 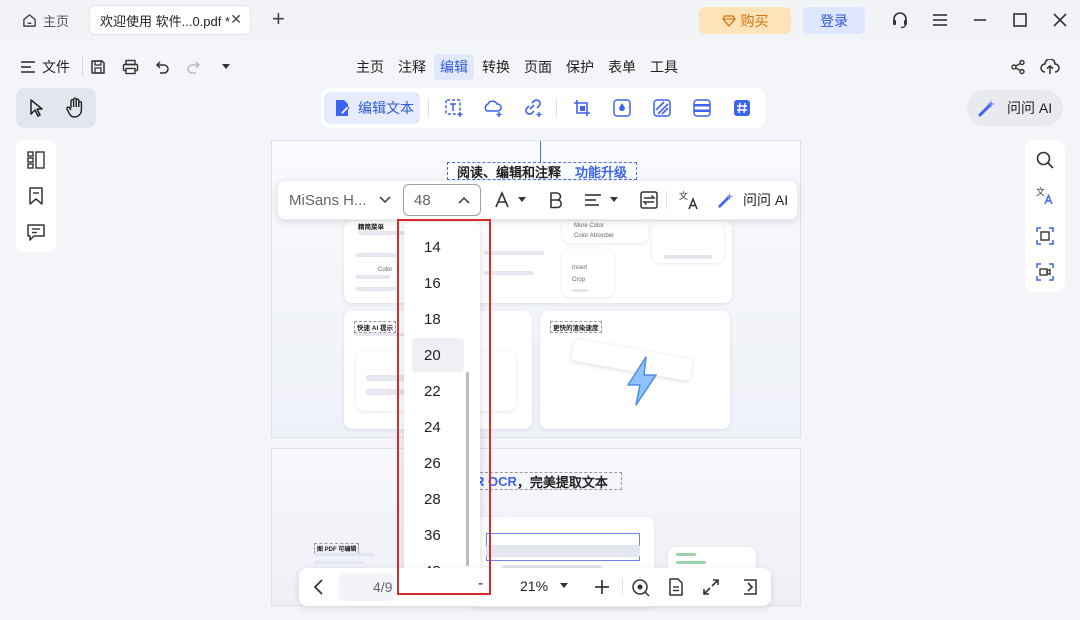 What do you see at coordinates (1045, 272) in the screenshot?
I see `screen-record-icon` at bounding box center [1045, 272].